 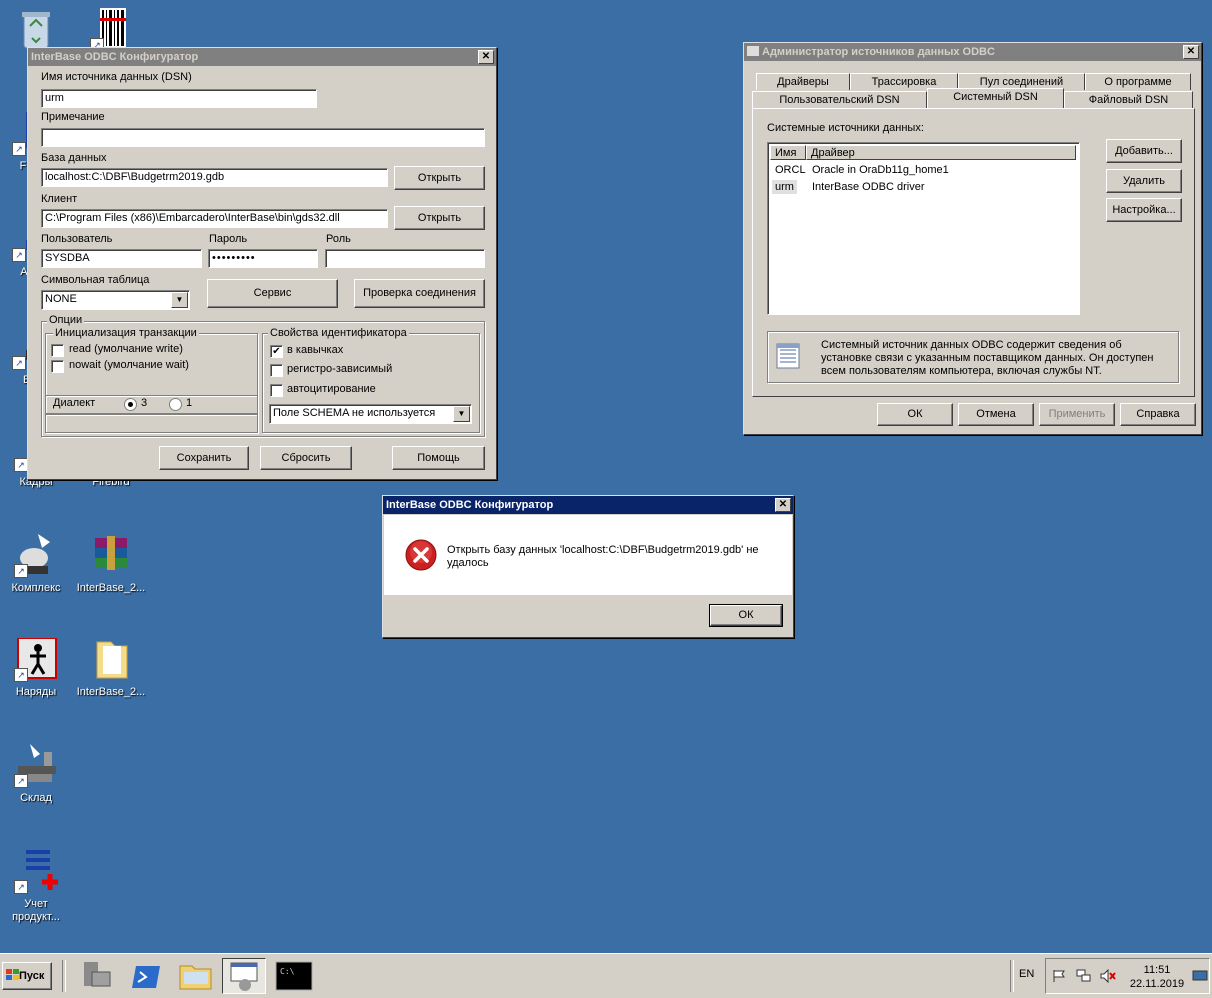 What do you see at coordinates (36, 798) in the screenshot?
I see `desktop-icon-label: Склад` at bounding box center [36, 798].